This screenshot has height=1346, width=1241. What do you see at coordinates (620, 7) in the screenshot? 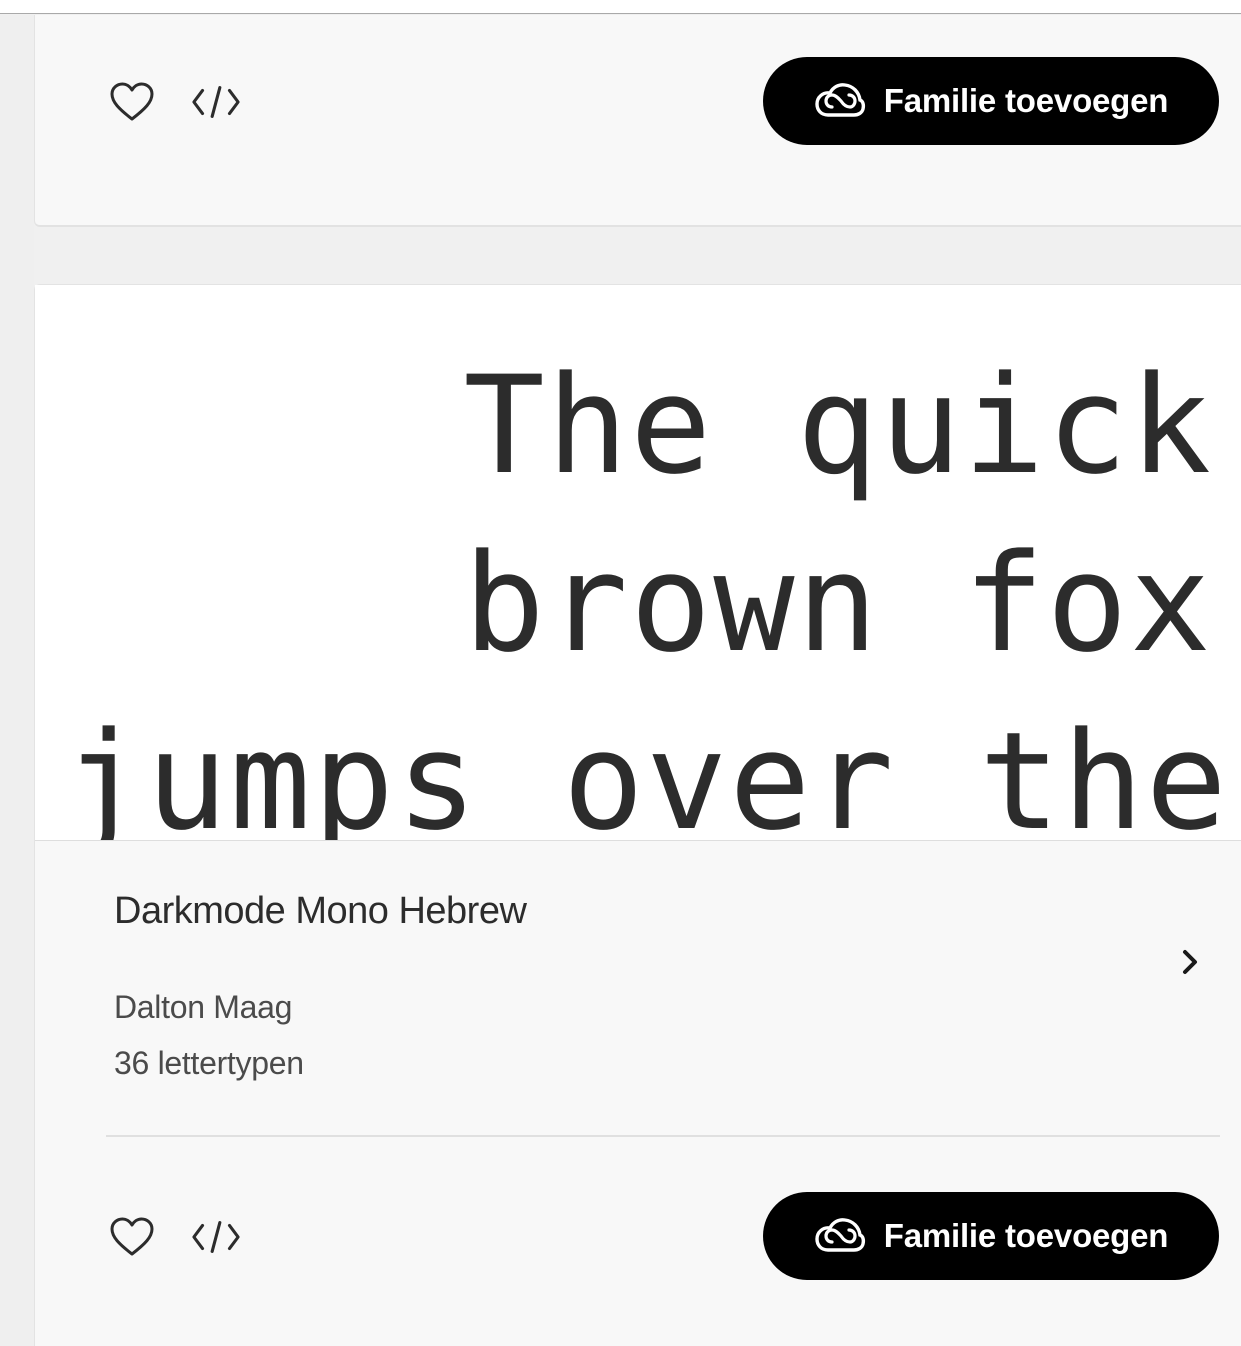
I see `top-border` at bounding box center [620, 7].